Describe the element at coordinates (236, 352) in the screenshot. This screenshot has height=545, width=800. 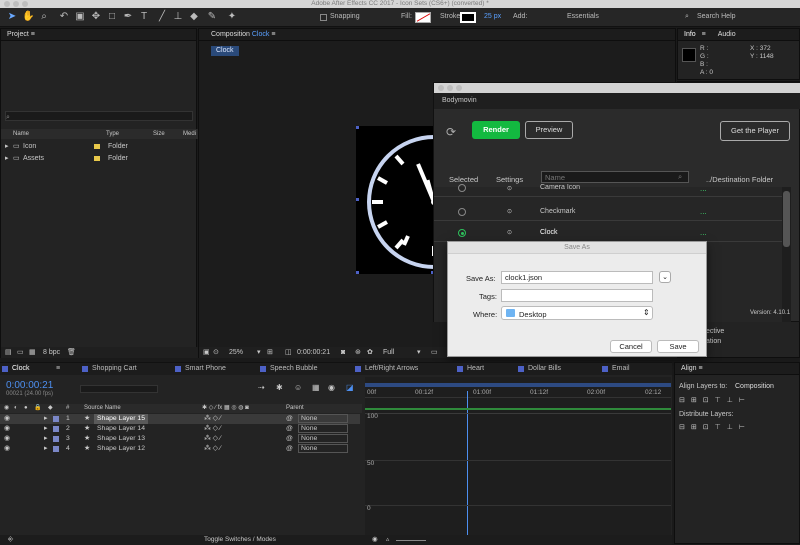
I see `zoom-level: 25%` at that location.